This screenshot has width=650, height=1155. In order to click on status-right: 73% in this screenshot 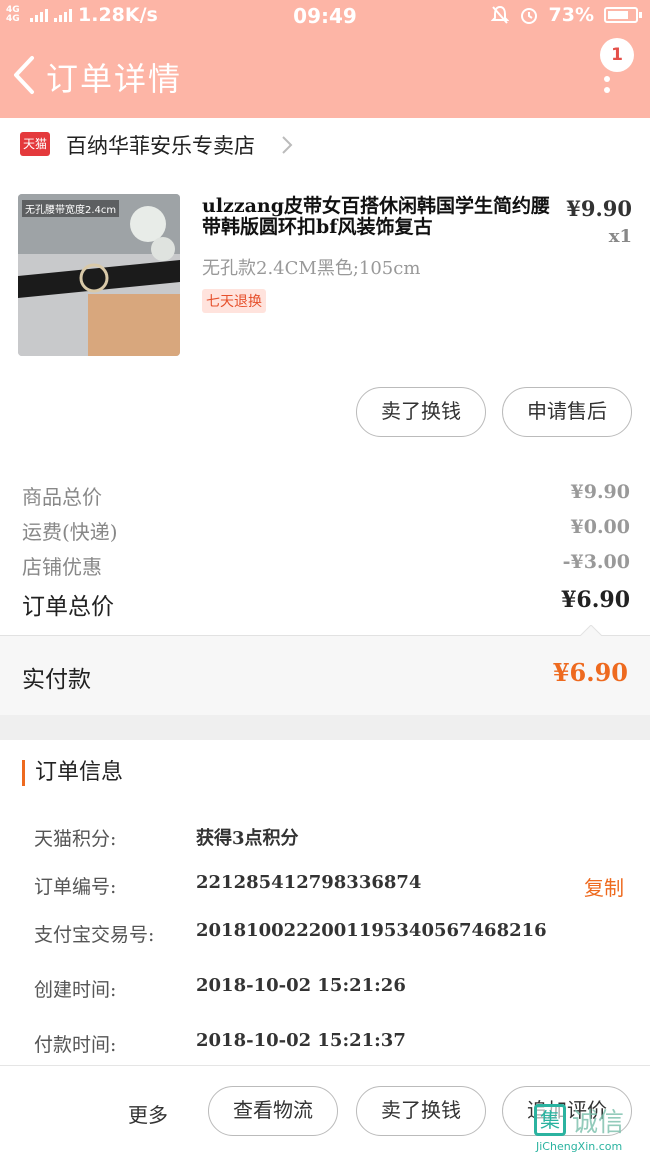, I will do `click(566, 15)`.